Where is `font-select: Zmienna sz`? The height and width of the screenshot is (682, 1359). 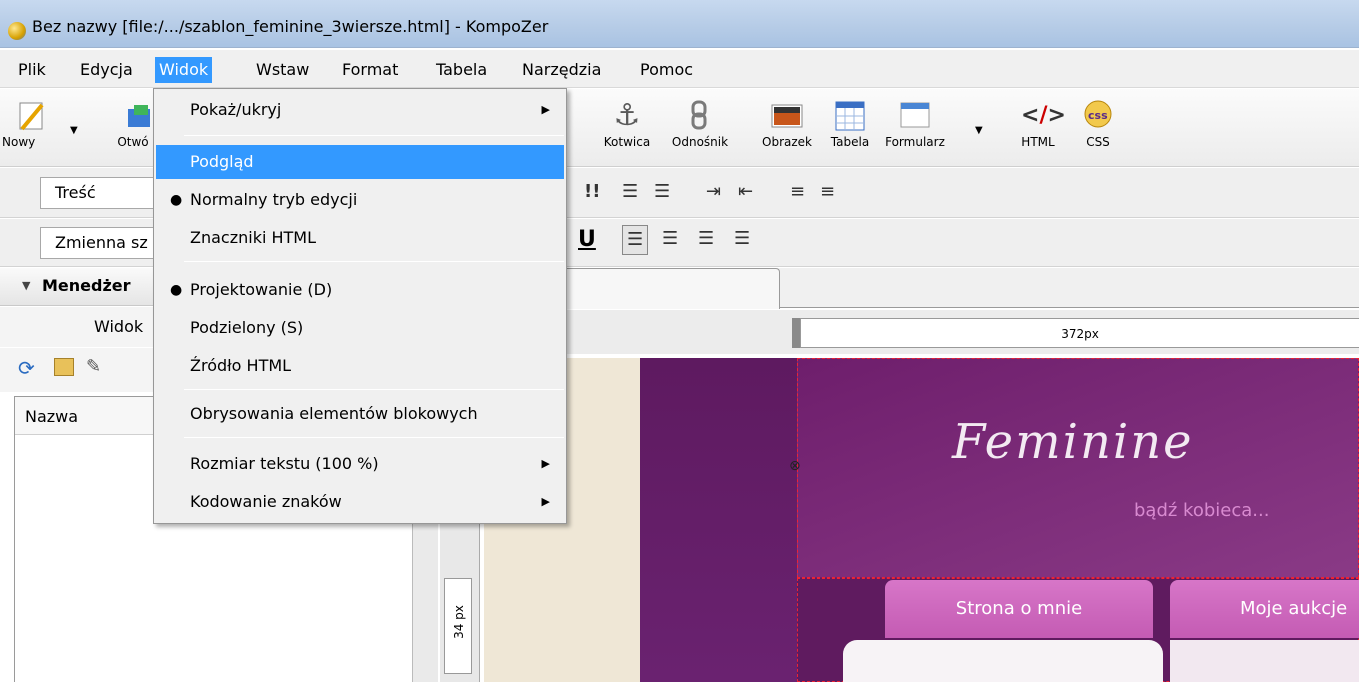 font-select: Zmienna sz is located at coordinates (100, 243).